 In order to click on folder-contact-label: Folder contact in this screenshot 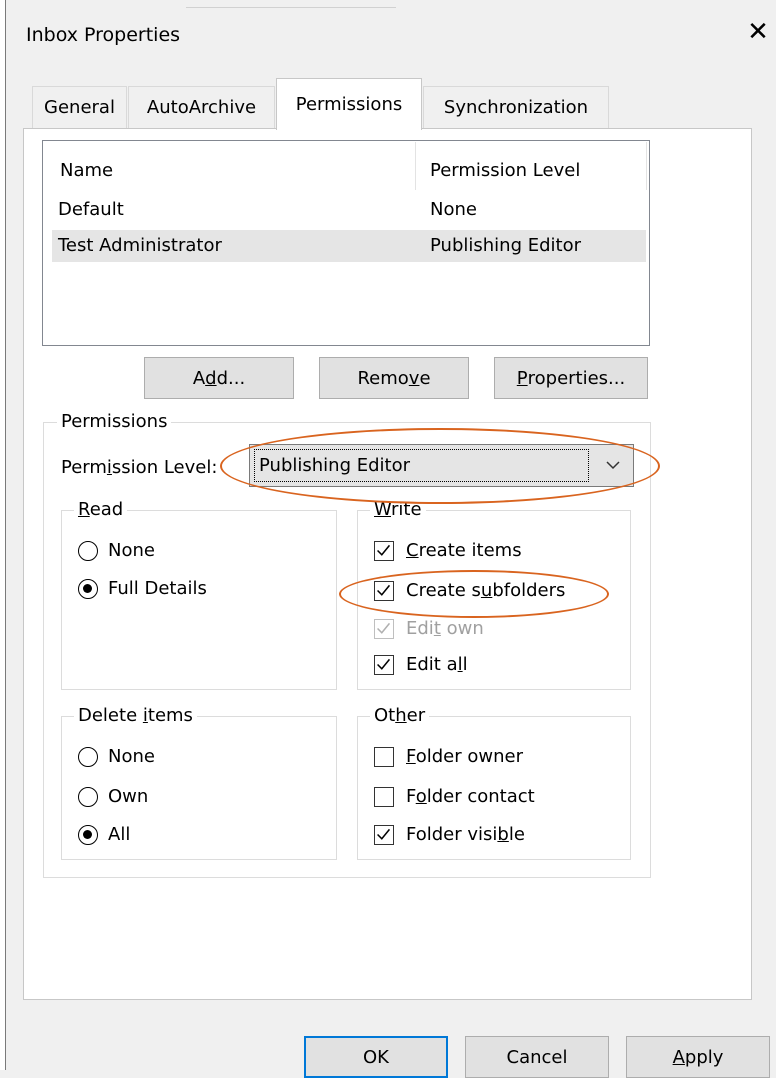, I will do `click(470, 796)`.